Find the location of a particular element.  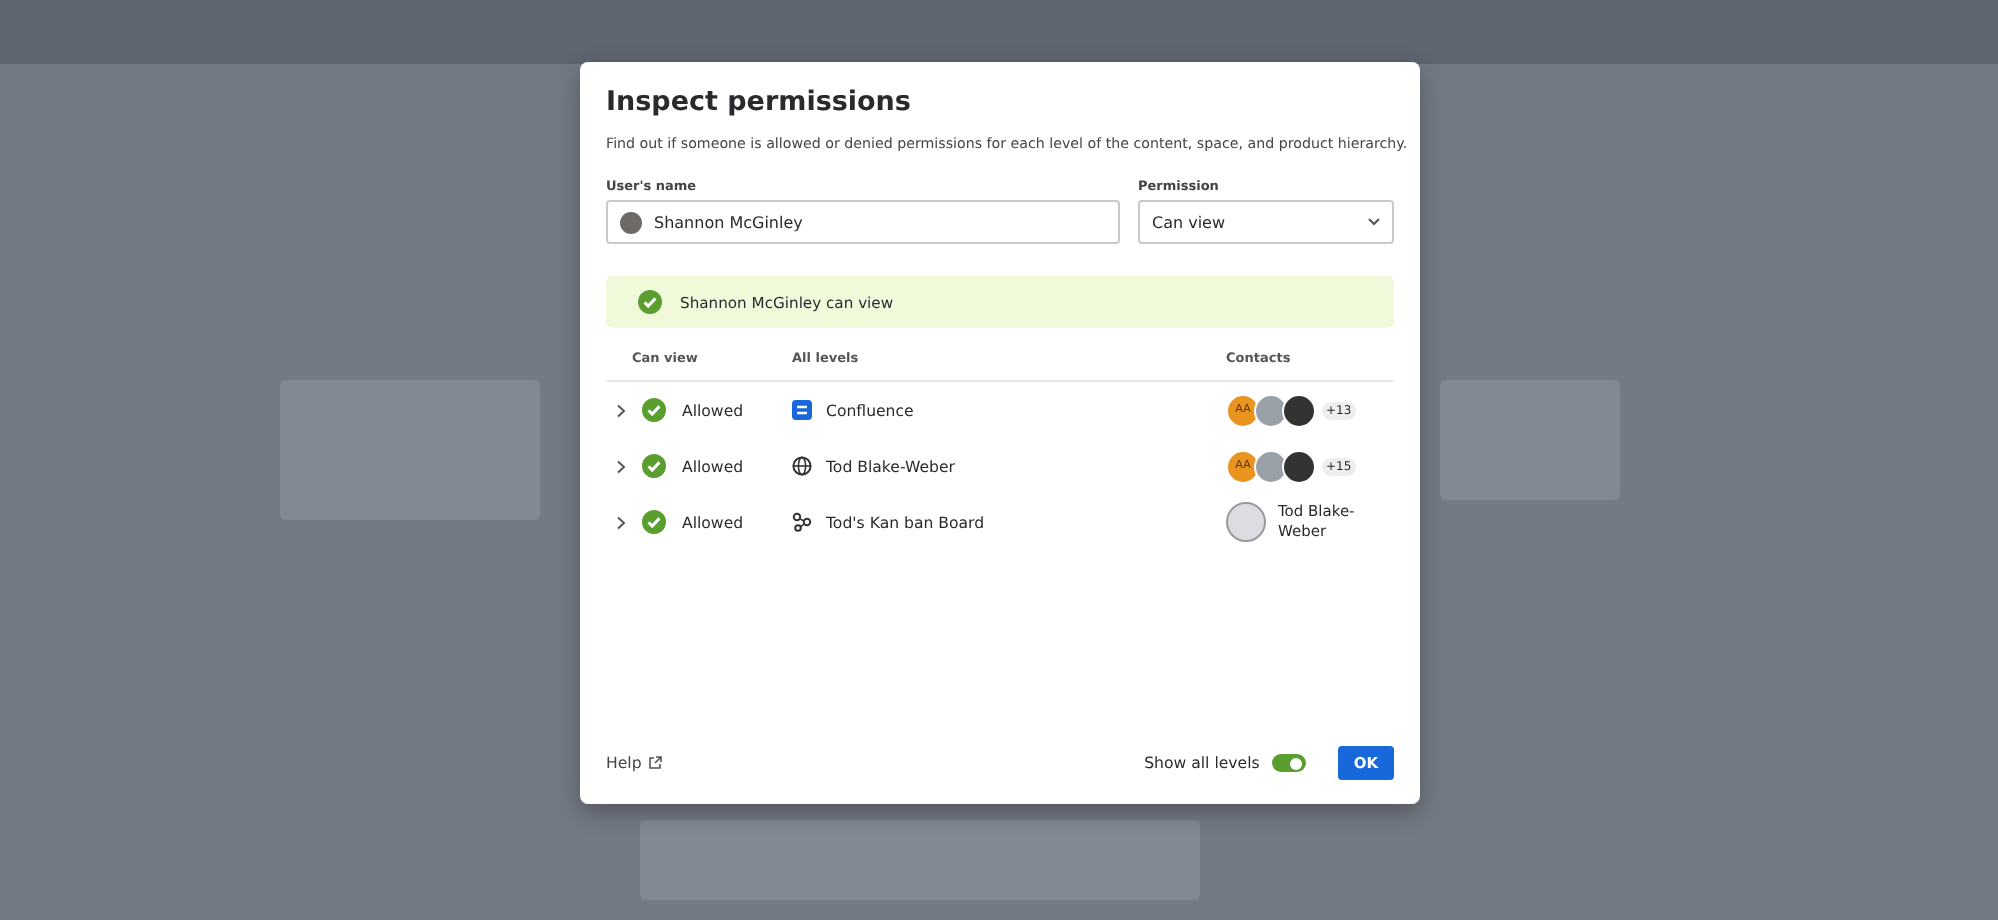

external-link-icon is located at coordinates (654, 763).